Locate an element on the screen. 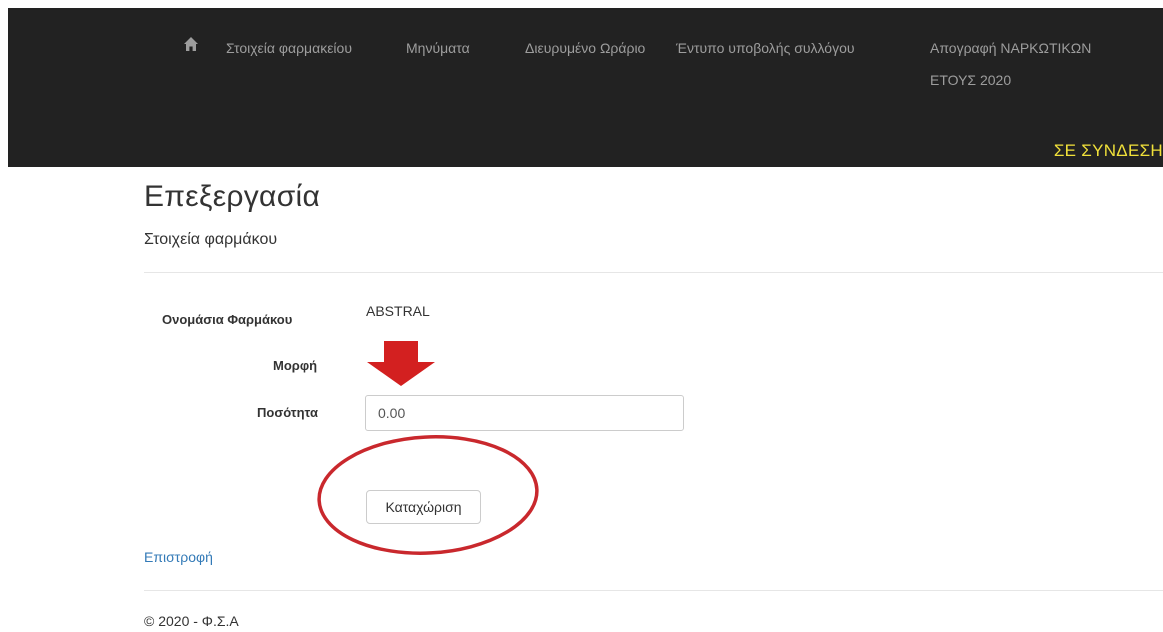 The image size is (1163, 632). footer-copyright: © 2020 - Φ.Σ.Α is located at coordinates (191, 621).